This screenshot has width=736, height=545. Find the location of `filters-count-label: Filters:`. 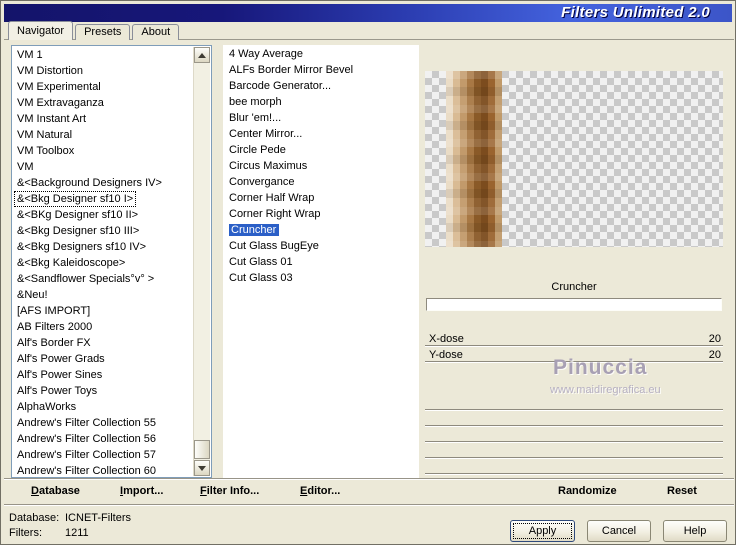

filters-count-label: Filters: is located at coordinates (25, 533).